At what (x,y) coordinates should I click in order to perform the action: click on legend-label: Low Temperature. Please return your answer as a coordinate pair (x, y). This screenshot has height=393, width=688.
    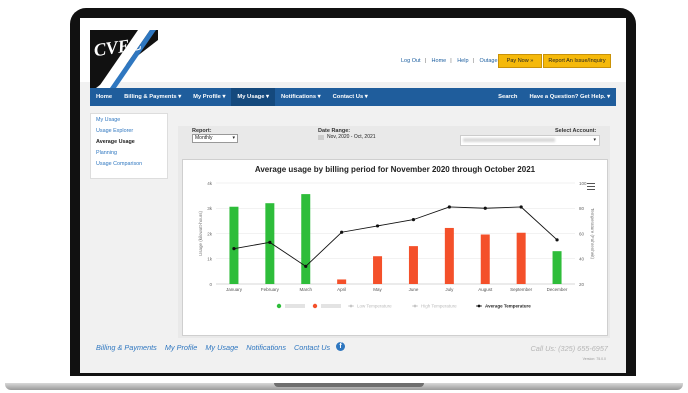
    Looking at the image, I should click on (374, 306).